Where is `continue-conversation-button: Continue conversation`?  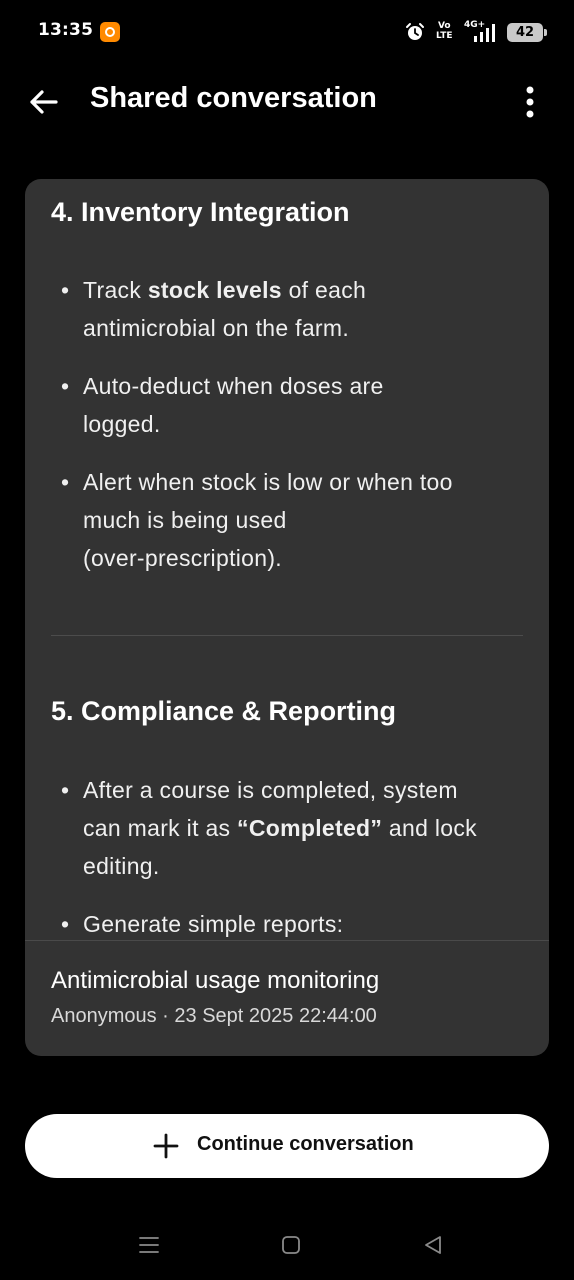
continue-conversation-button: Continue conversation is located at coordinates (287, 1146).